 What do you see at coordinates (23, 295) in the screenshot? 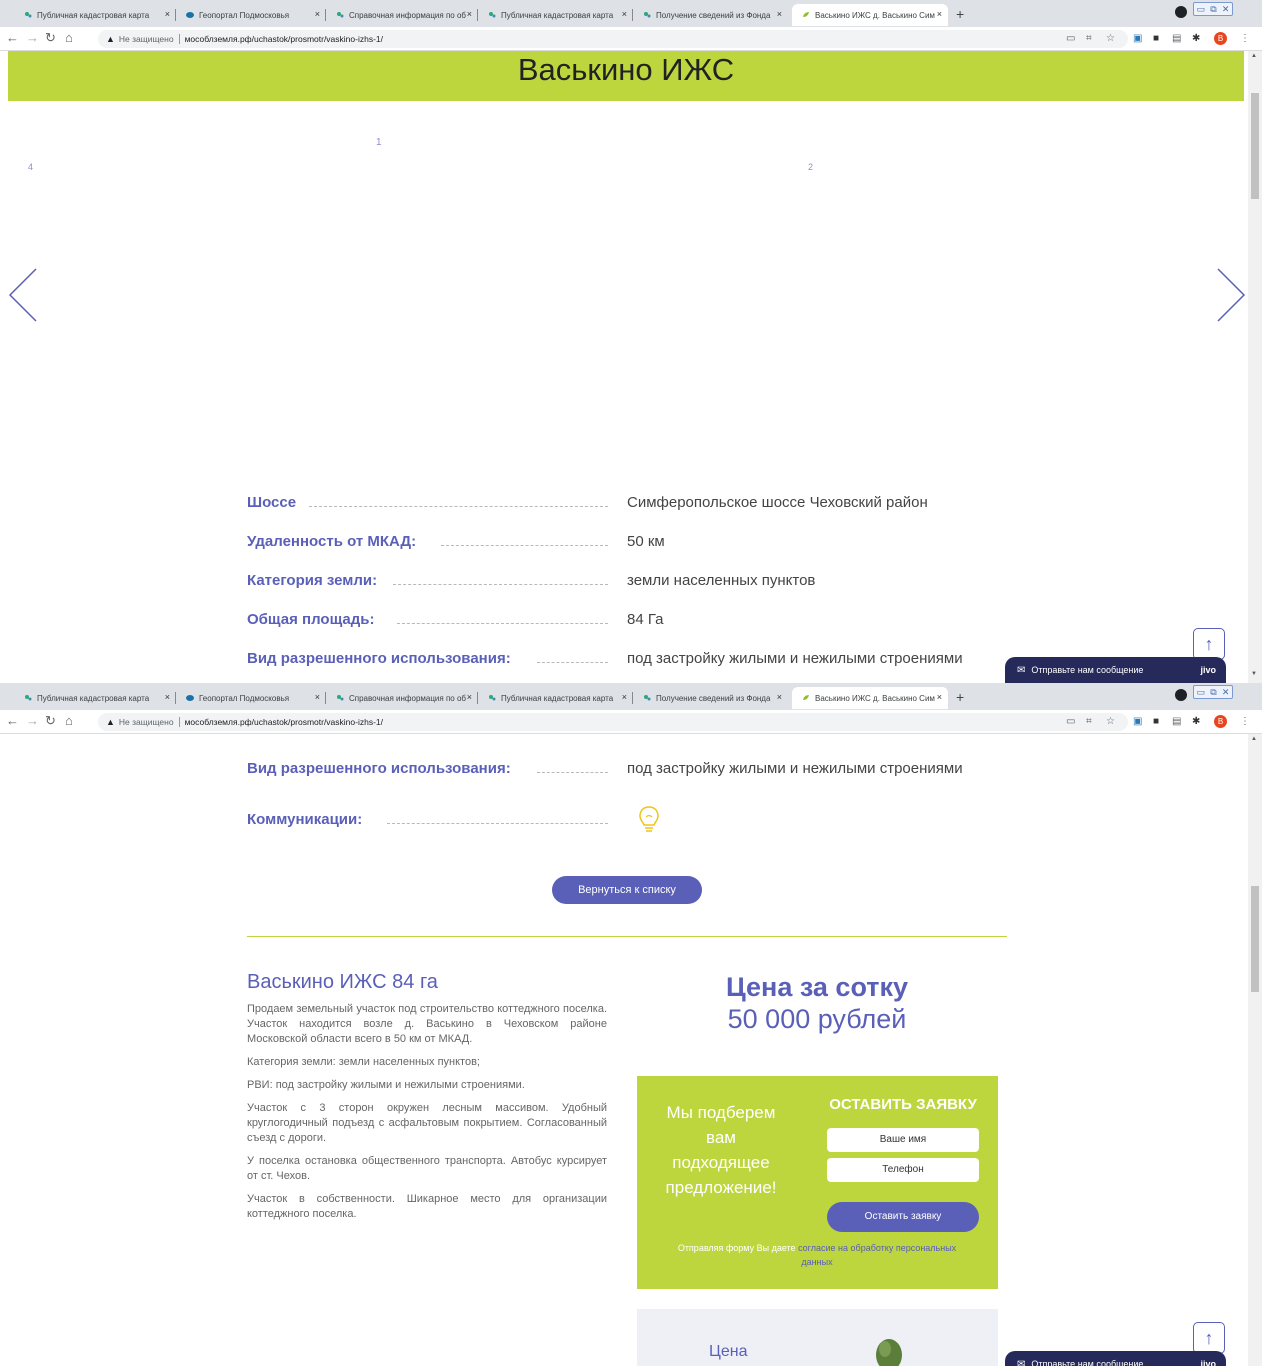
I see `slider-prev-arrow-icon` at bounding box center [23, 295].